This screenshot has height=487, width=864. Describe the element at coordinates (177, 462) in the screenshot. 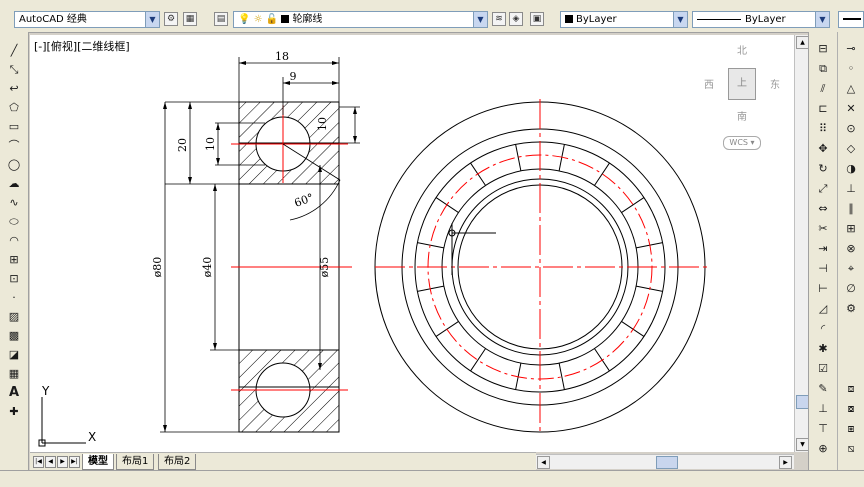

I see `tab-layout2: 布局2` at that location.